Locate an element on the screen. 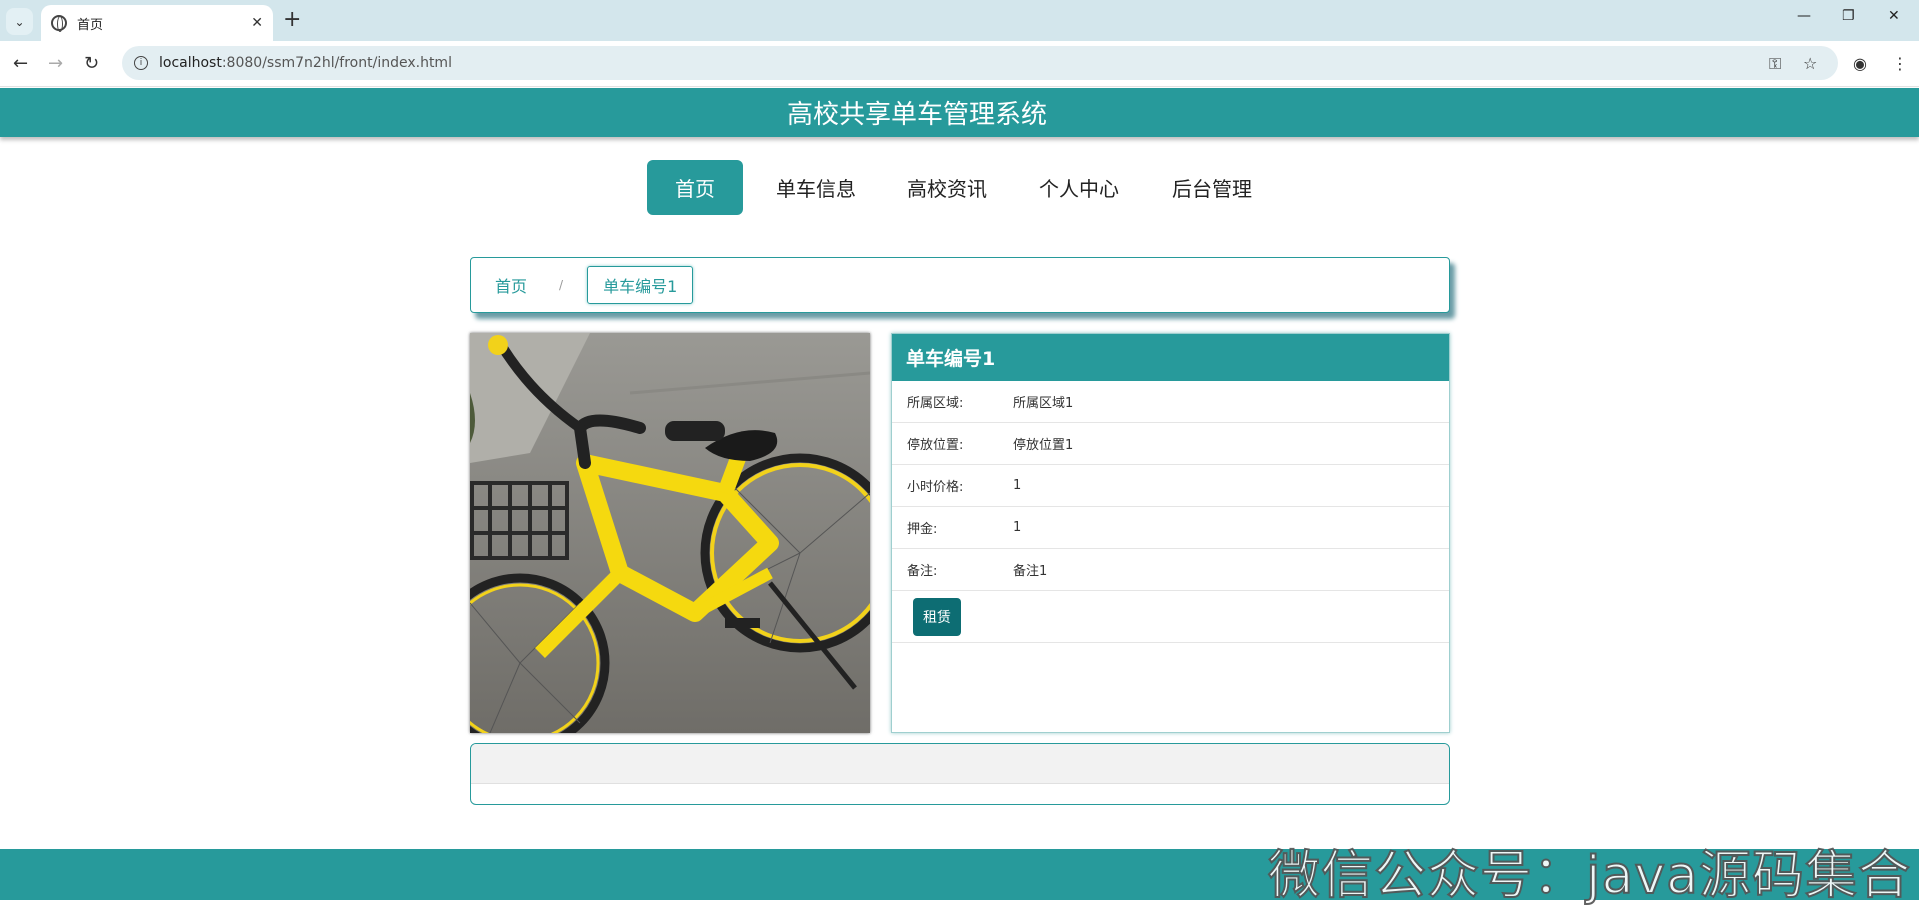 Image resolution: width=1919 pixels, height=908 pixels. detail-row-deposit: 押金: 1 is located at coordinates (1170, 528).